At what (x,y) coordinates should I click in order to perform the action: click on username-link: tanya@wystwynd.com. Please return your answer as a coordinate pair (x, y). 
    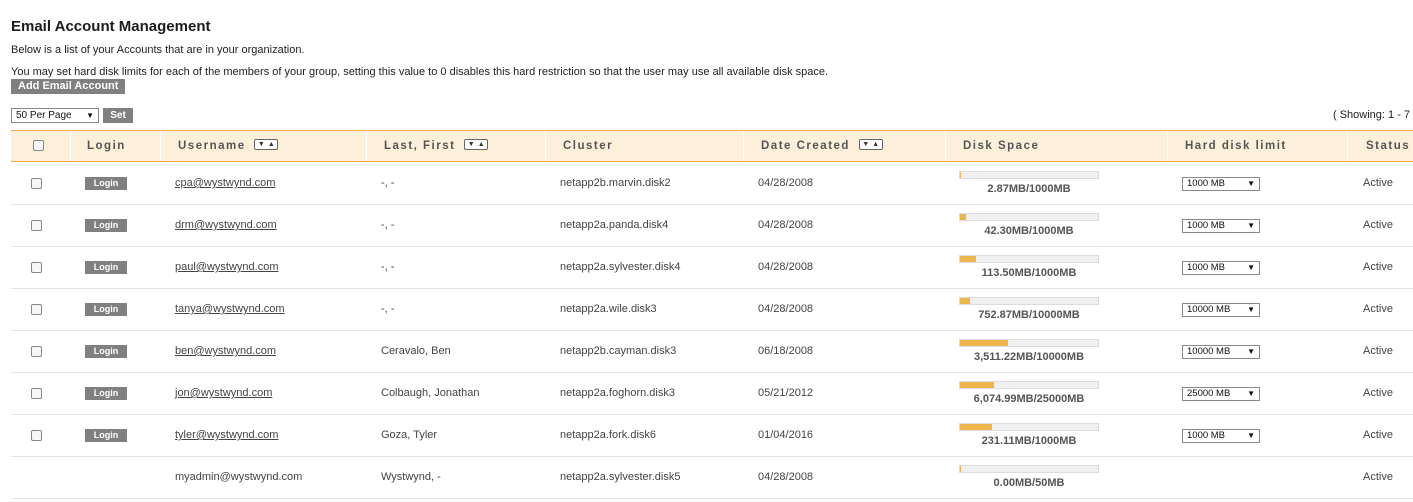
    Looking at the image, I should click on (230, 309).